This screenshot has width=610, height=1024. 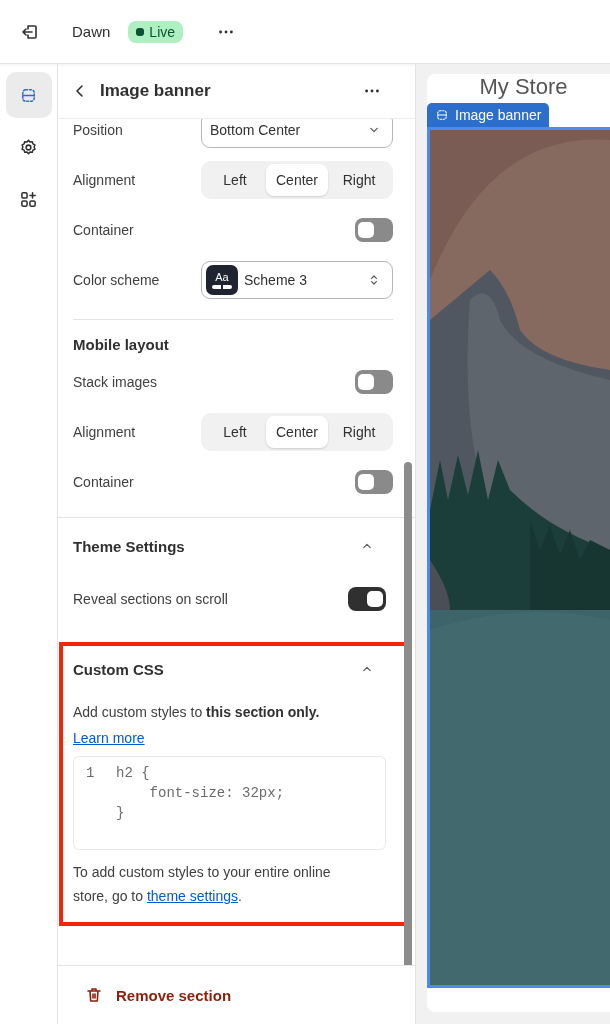 I want to click on code-editor: 1 h2 { font-size: 32px; }, so click(x=229, y=803).